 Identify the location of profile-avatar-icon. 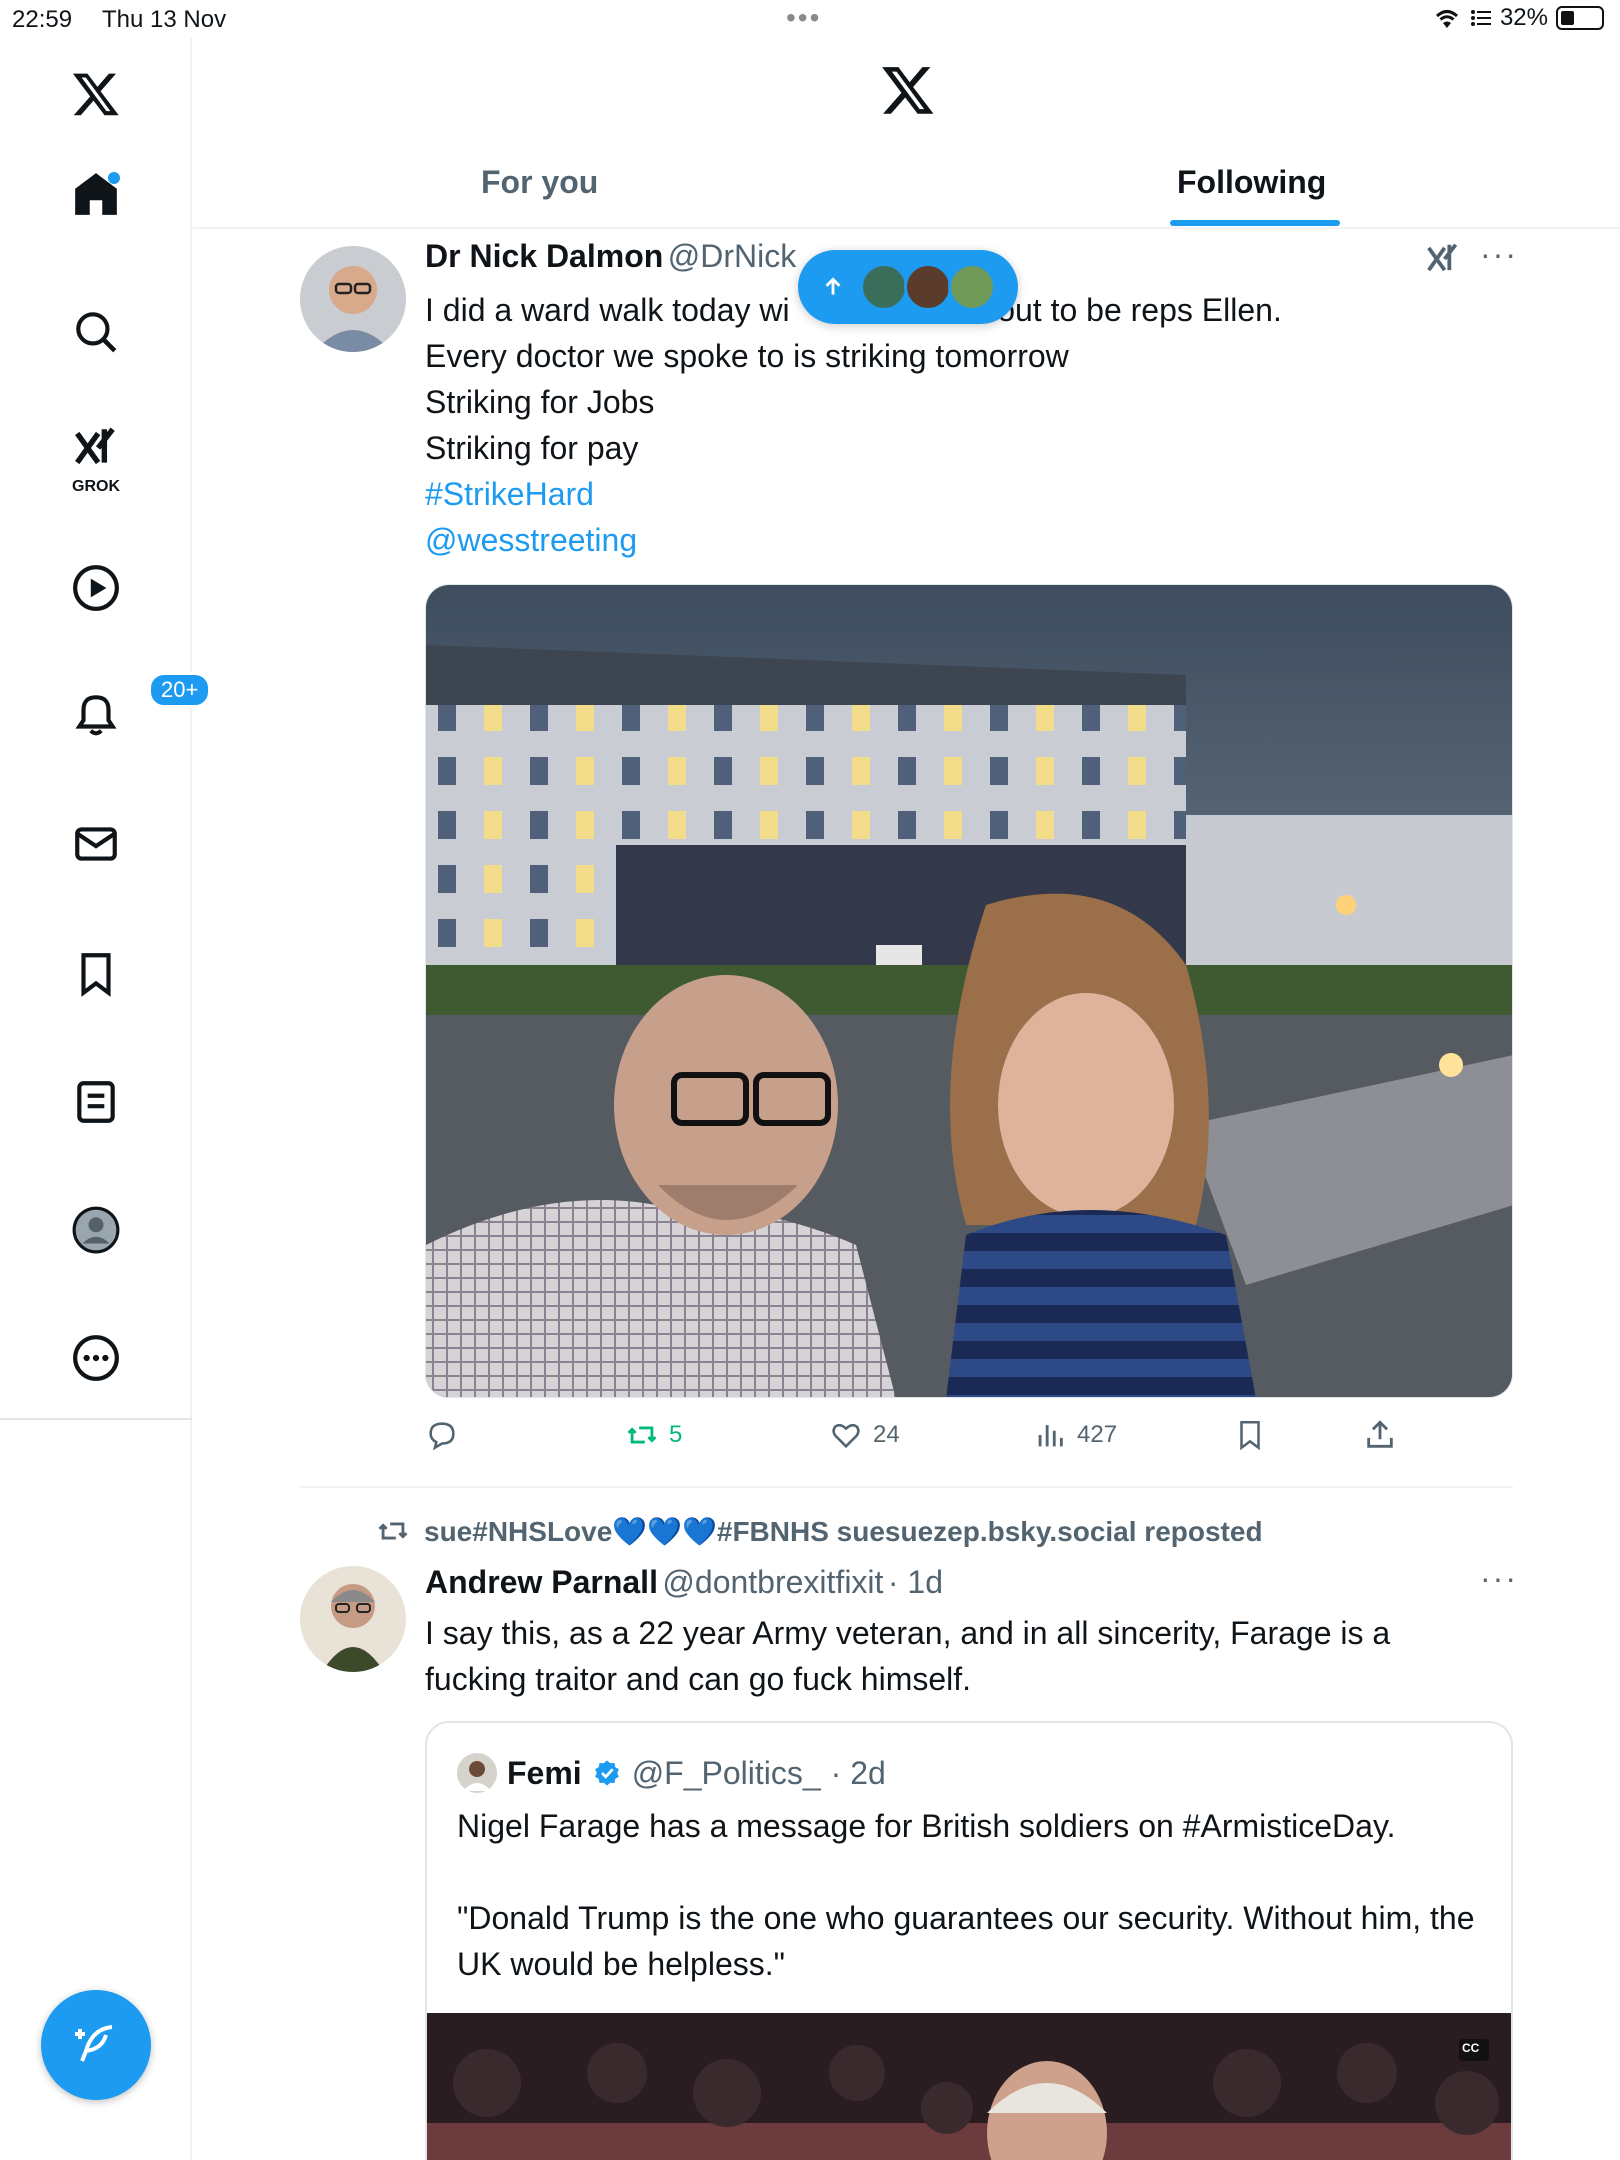
(96, 1230).